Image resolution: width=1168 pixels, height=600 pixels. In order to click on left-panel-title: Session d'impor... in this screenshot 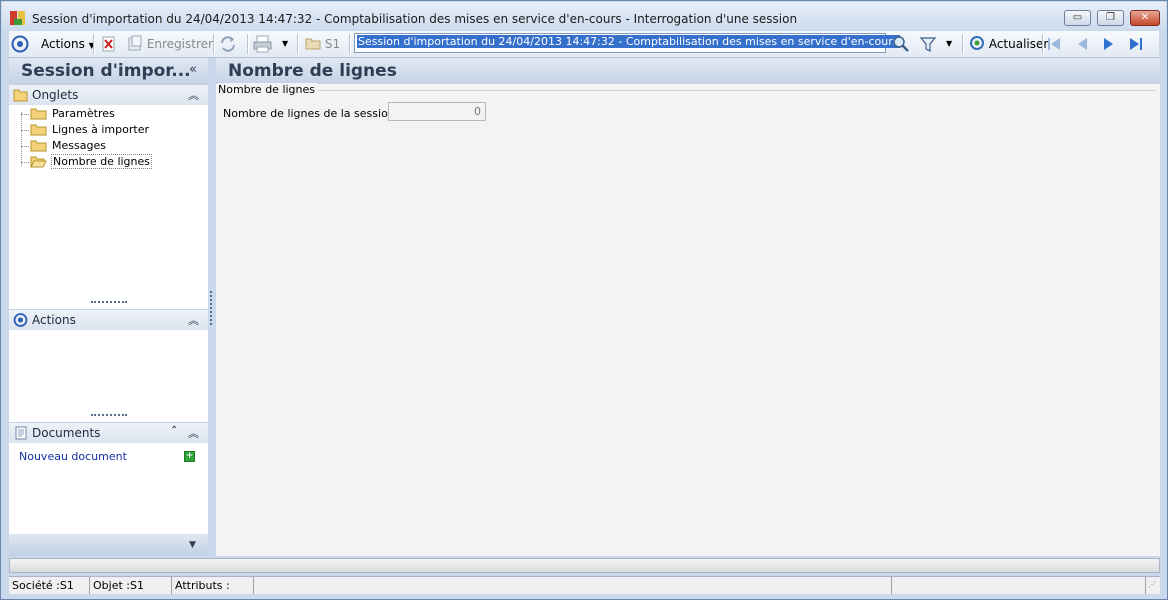, I will do `click(106, 71)`.